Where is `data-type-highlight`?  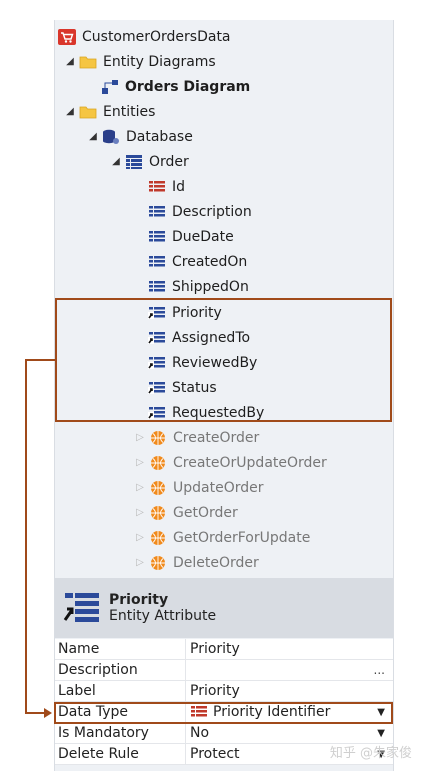 data-type-highlight is located at coordinates (223, 713).